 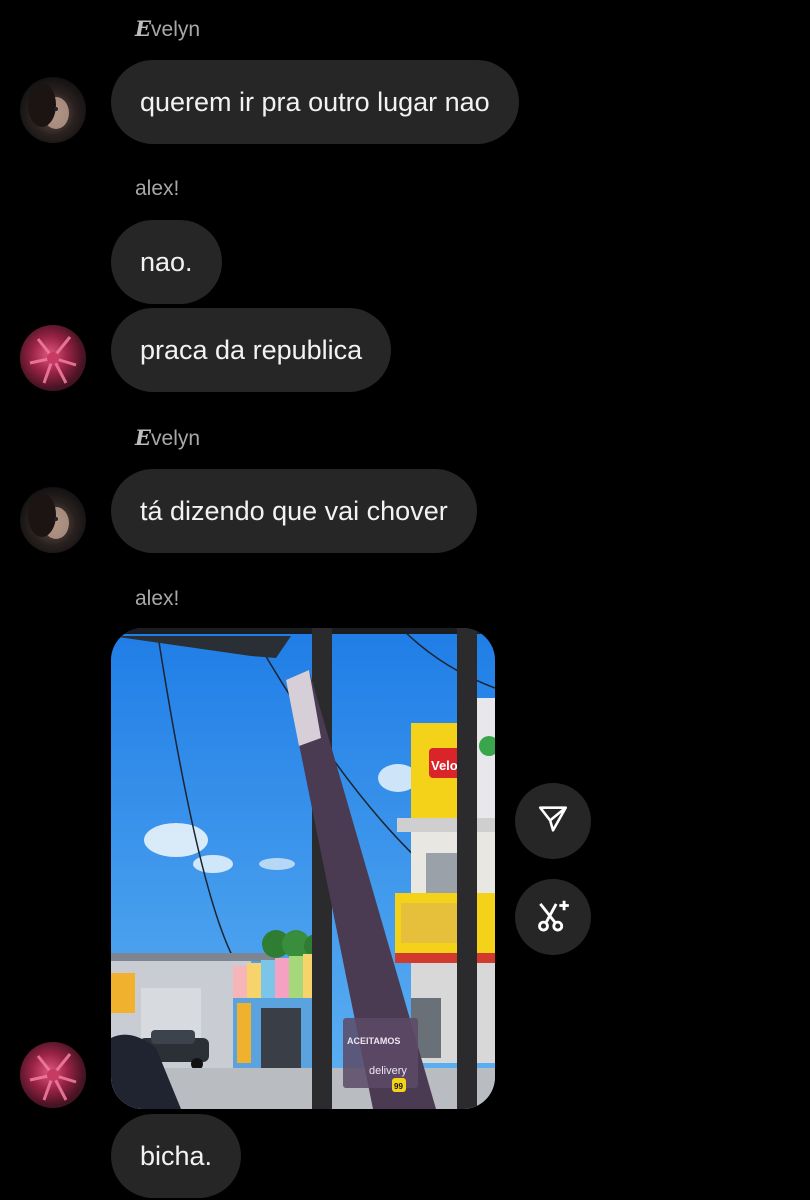 What do you see at coordinates (251, 350) in the screenshot?
I see `message-bubble: praca da republica` at bounding box center [251, 350].